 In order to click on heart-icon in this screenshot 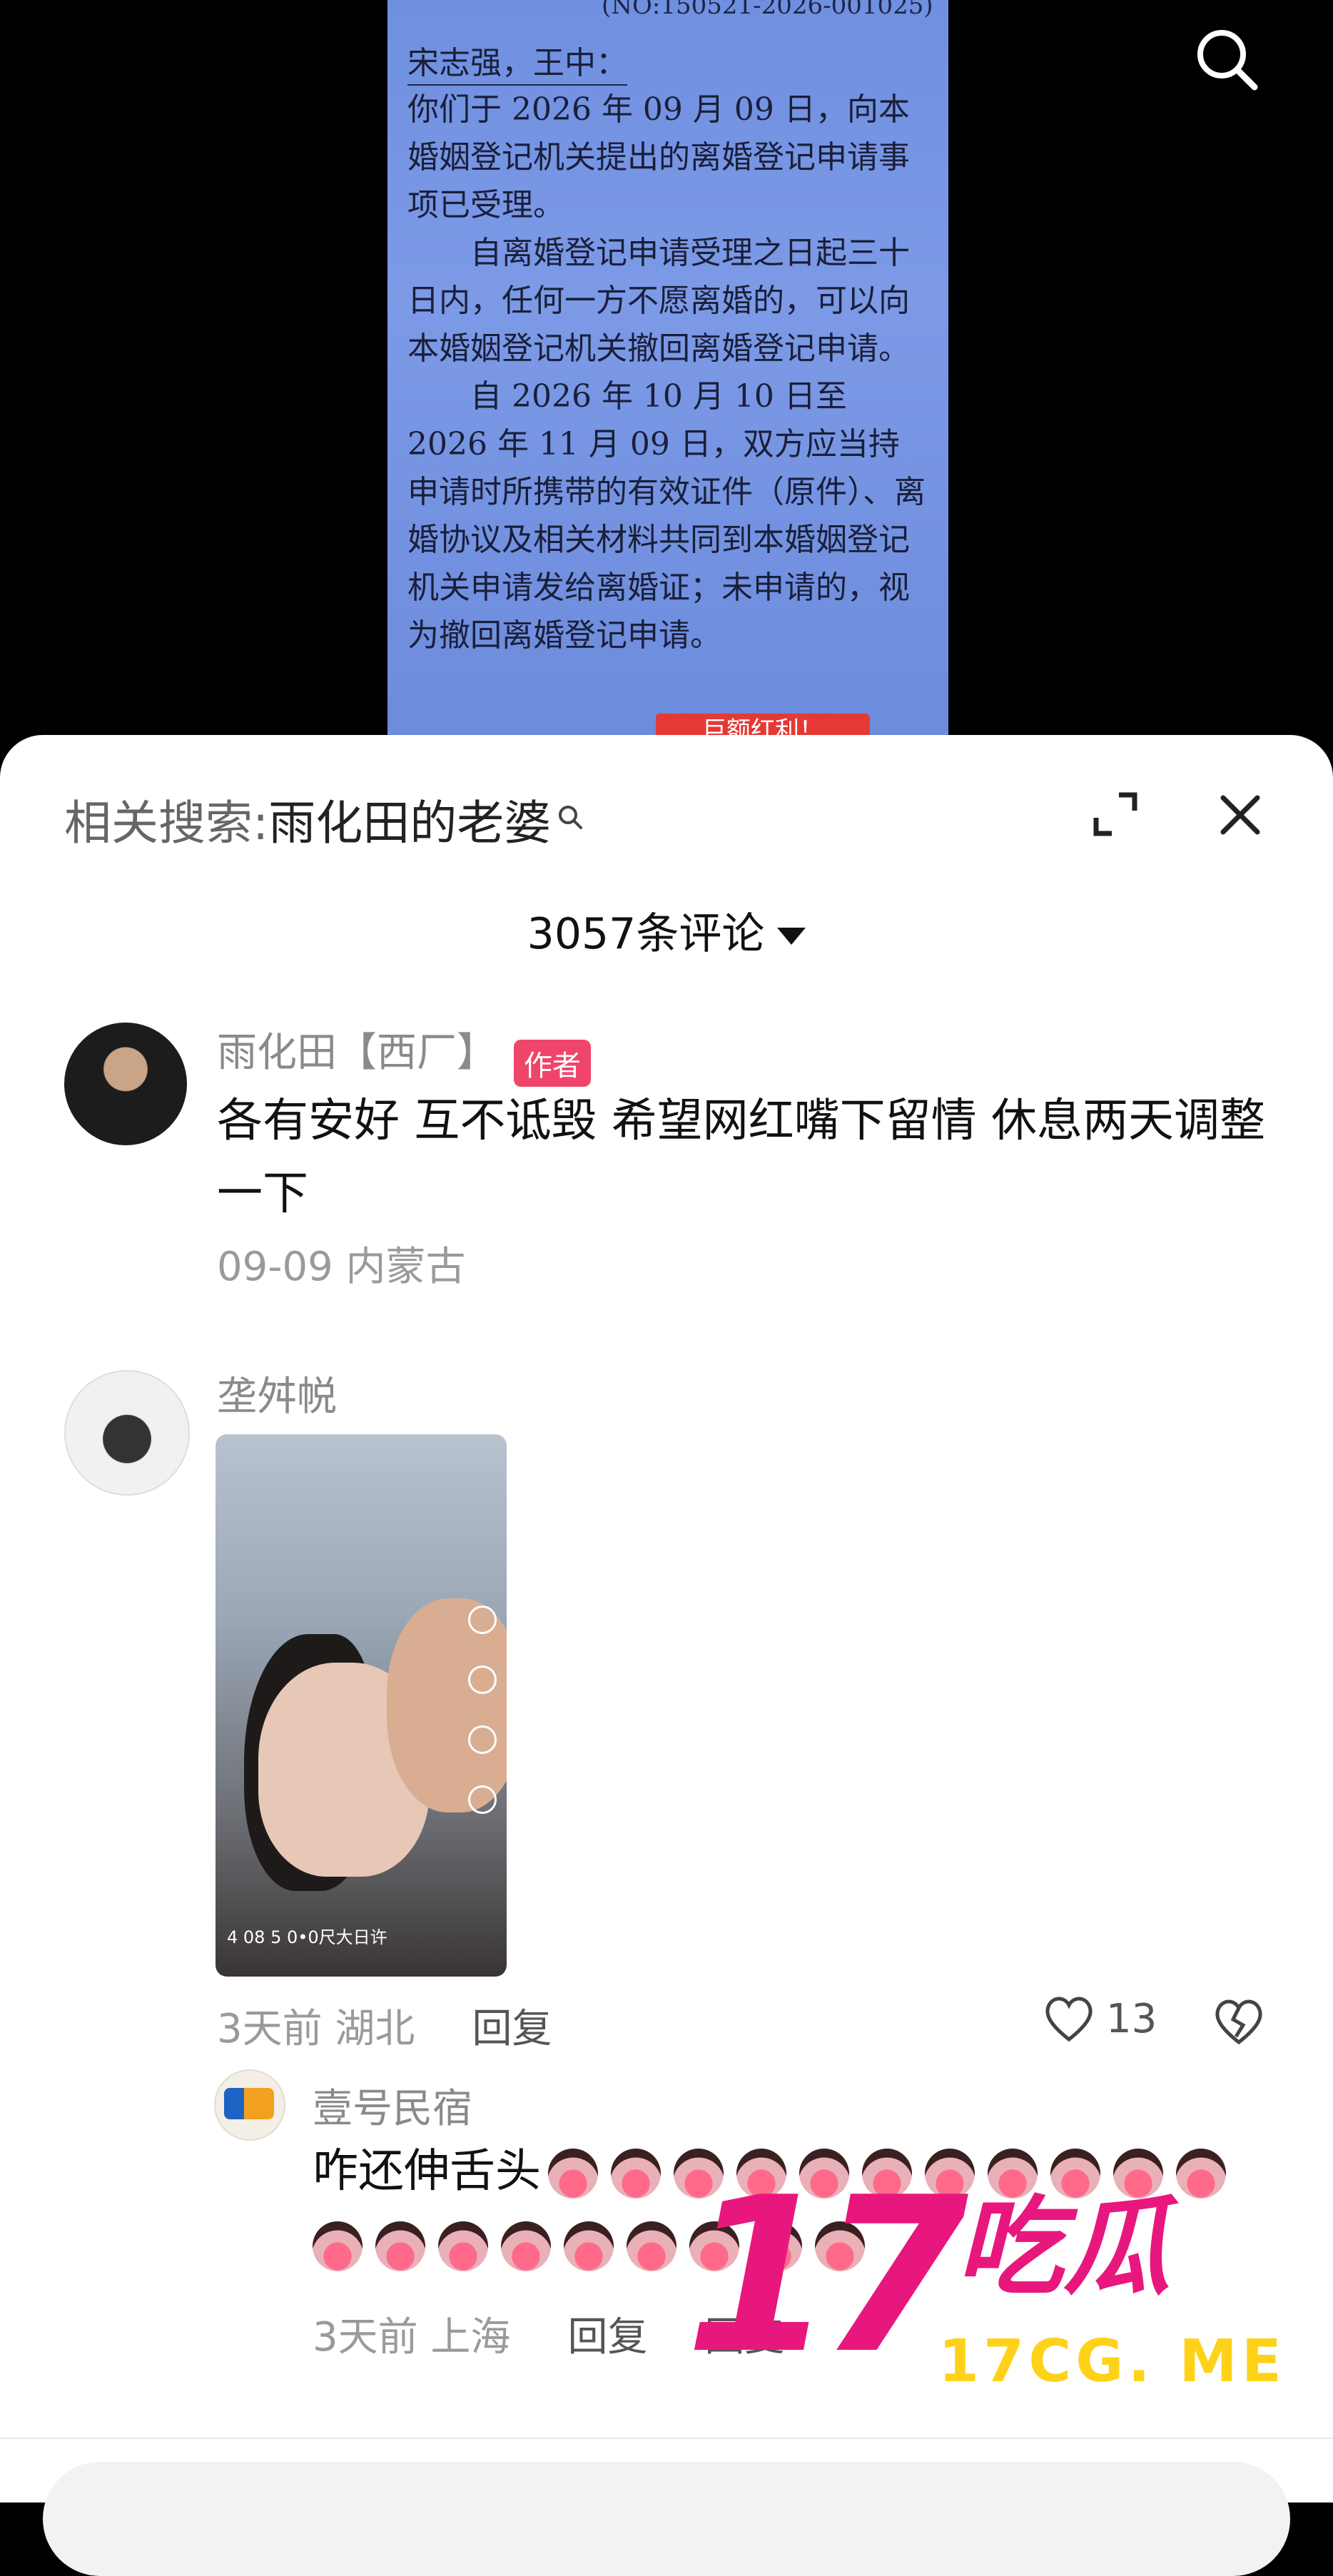, I will do `click(1069, 2019)`.